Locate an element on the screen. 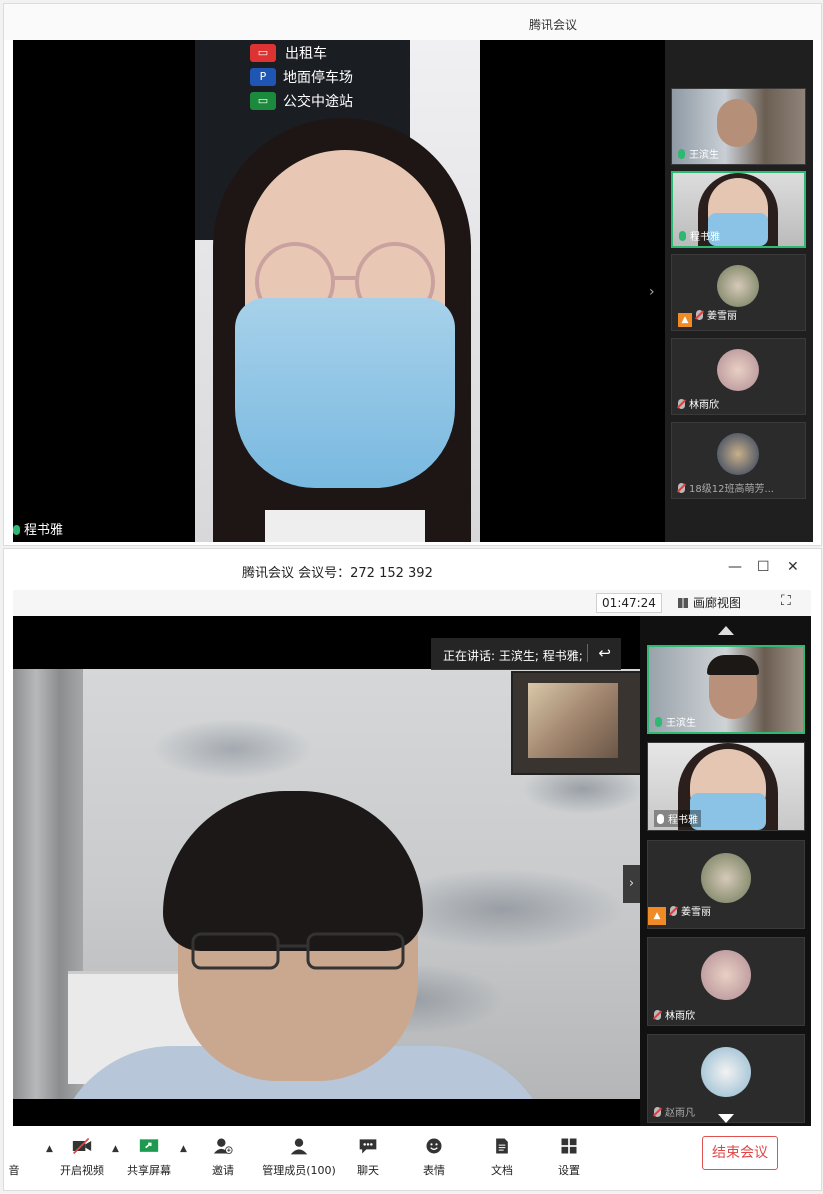  microphone-icon is located at coordinates (14, 1146).